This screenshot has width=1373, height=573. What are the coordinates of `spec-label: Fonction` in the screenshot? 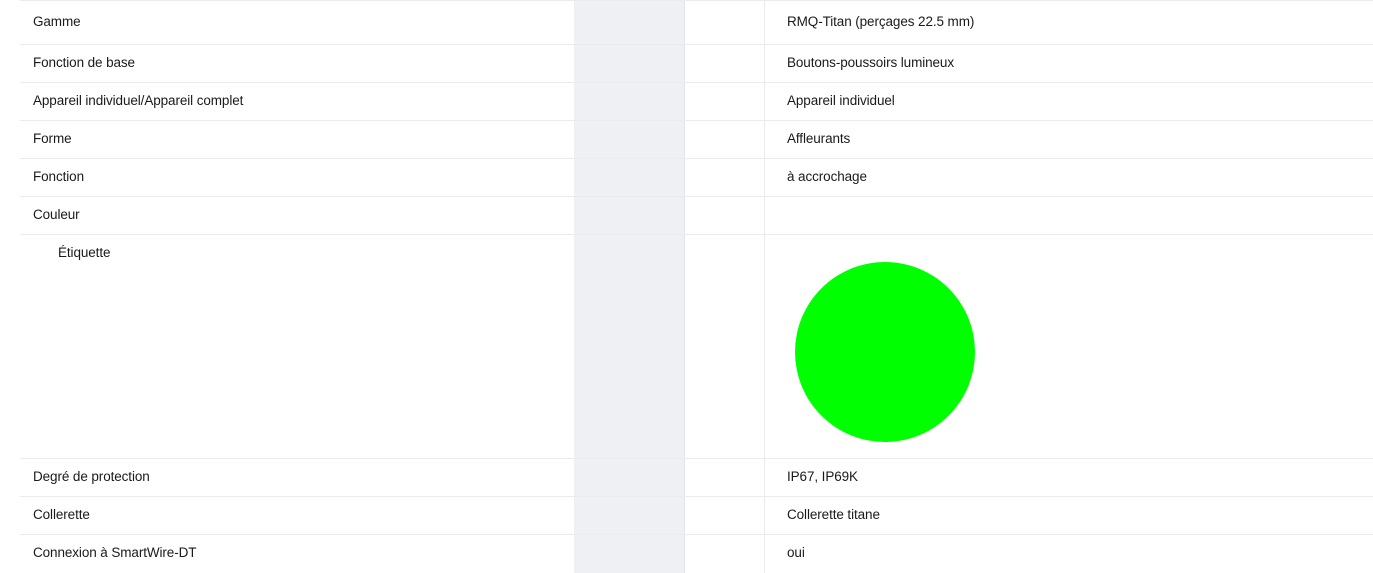 It's located at (58, 176).